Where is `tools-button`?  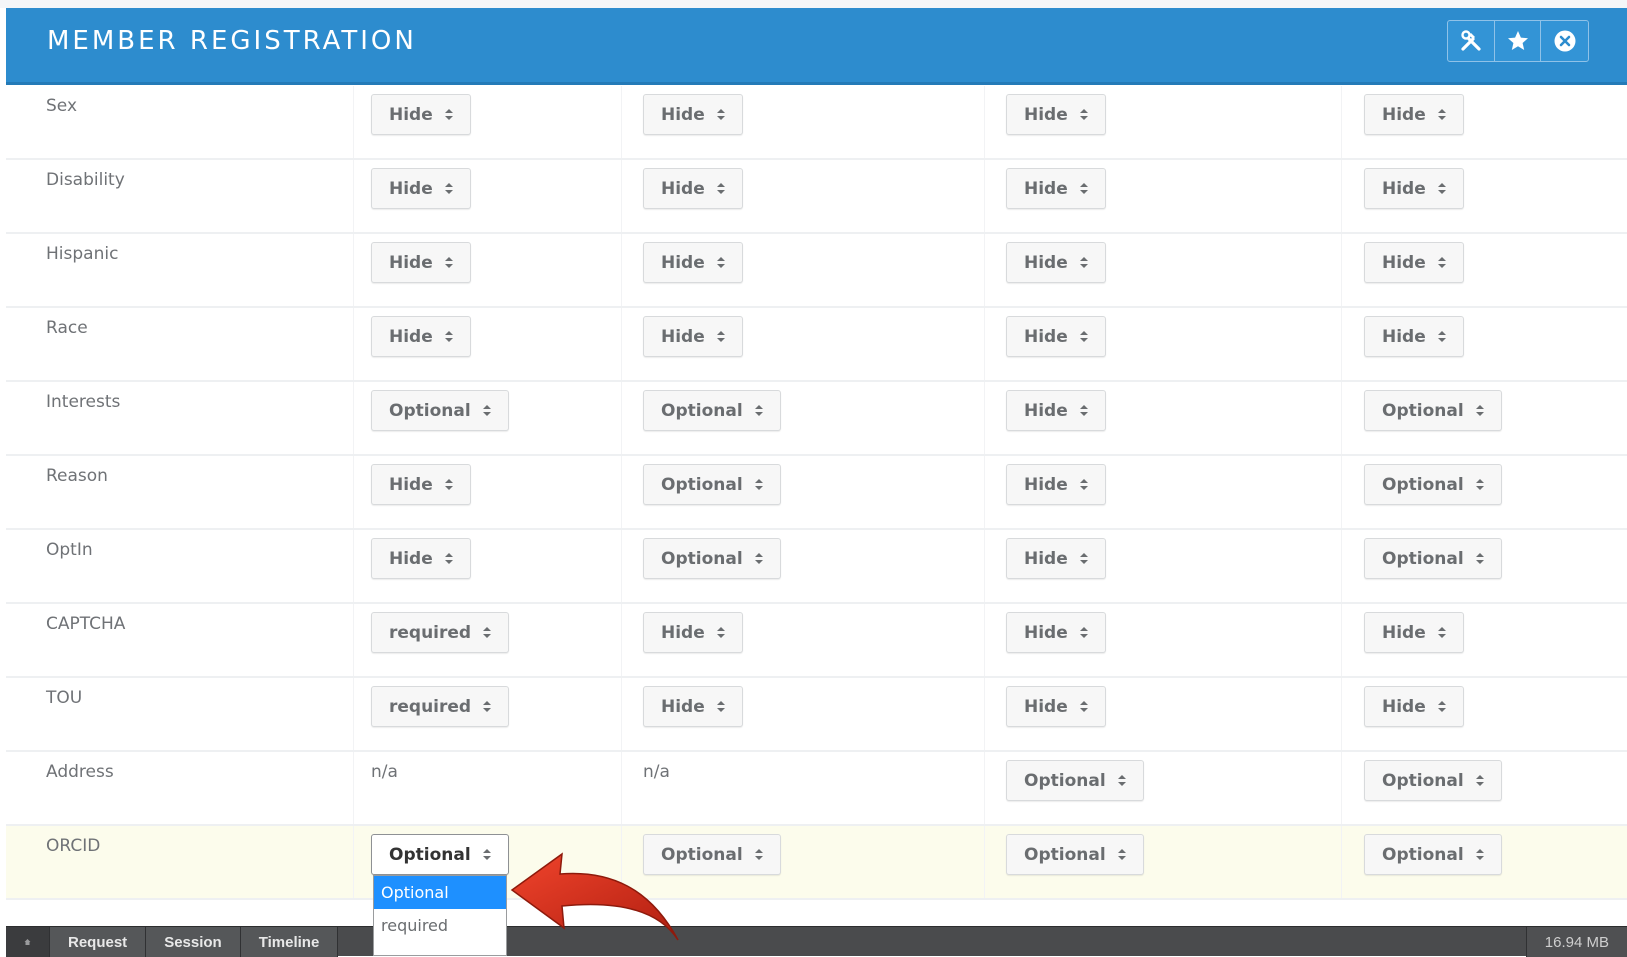 tools-button is located at coordinates (1471, 41).